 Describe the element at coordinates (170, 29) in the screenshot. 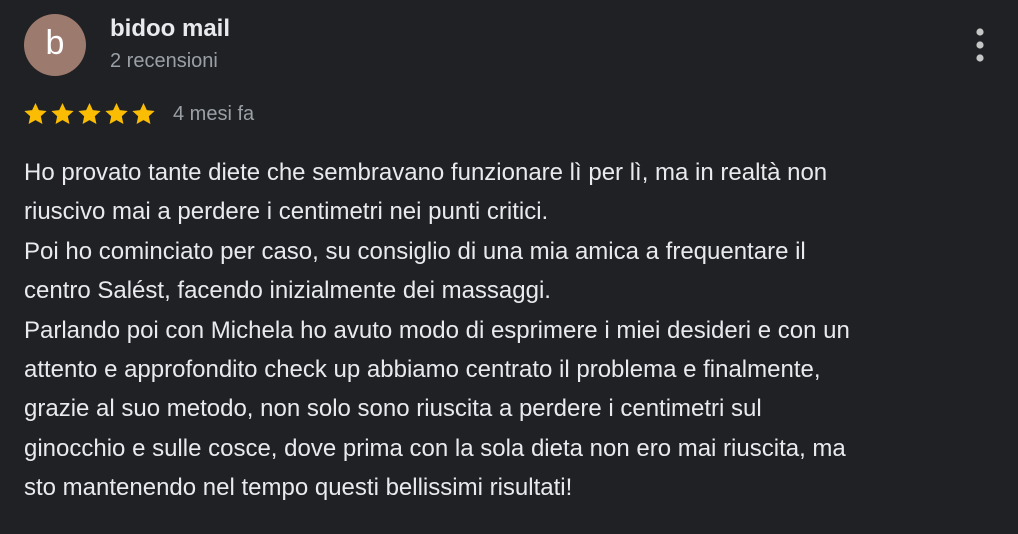

I see `author-name: bidoo mail` at that location.